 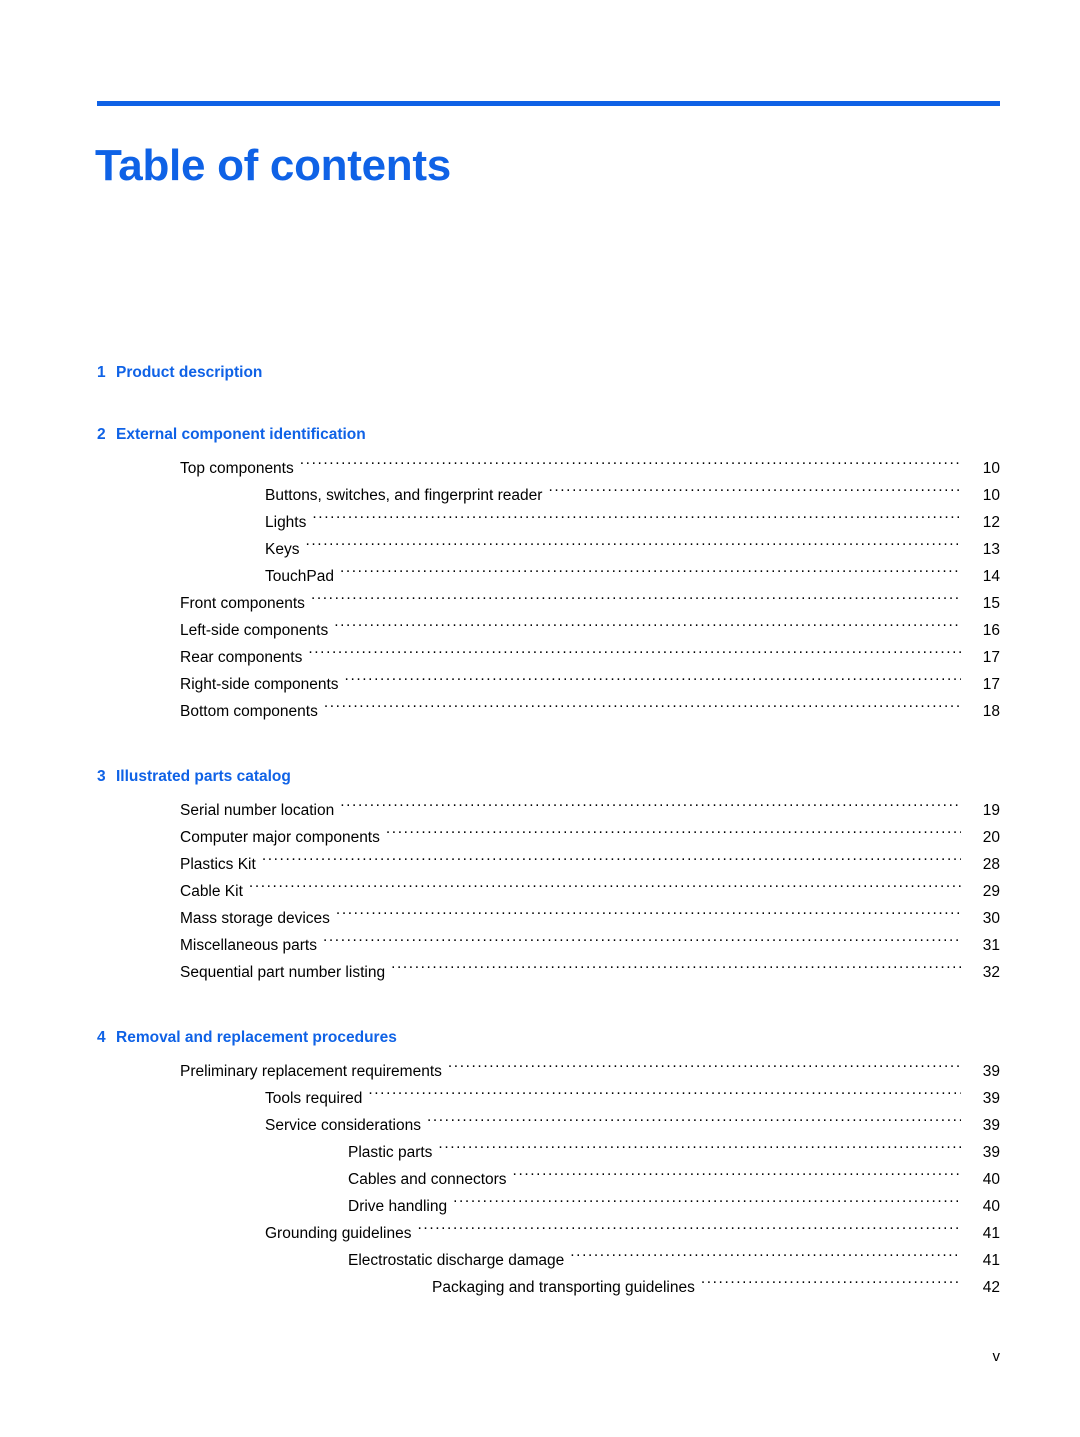 What do you see at coordinates (540, 1038) in the screenshot?
I see `toc-chapter-heading: 4 Removal and replacement procedures` at bounding box center [540, 1038].